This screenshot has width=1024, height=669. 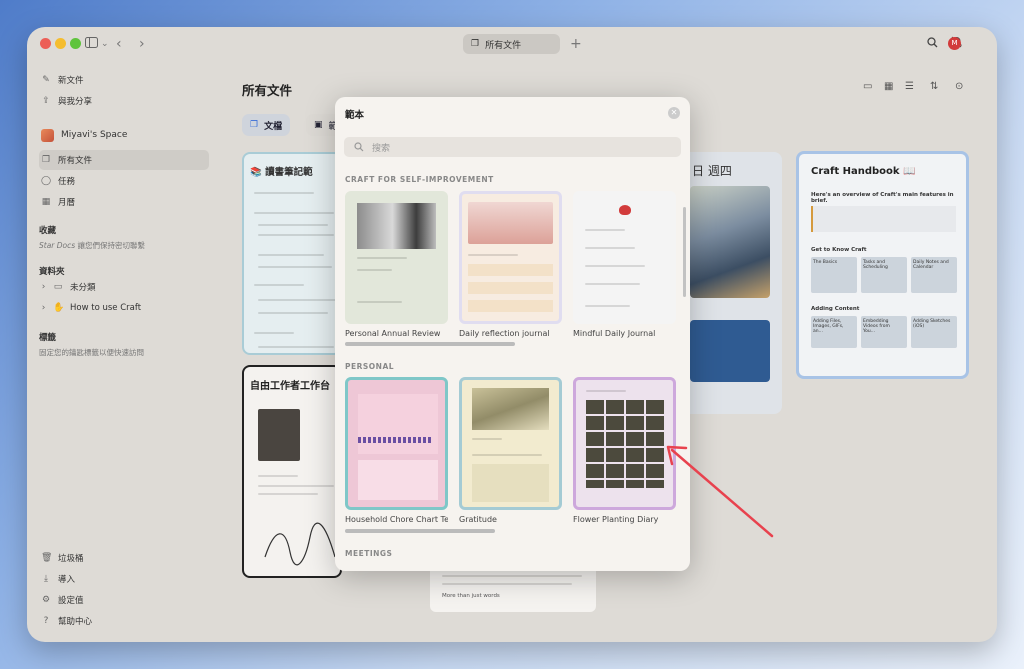 I want to click on settings-gear-icon: ⚙, so click(x=46, y=600).